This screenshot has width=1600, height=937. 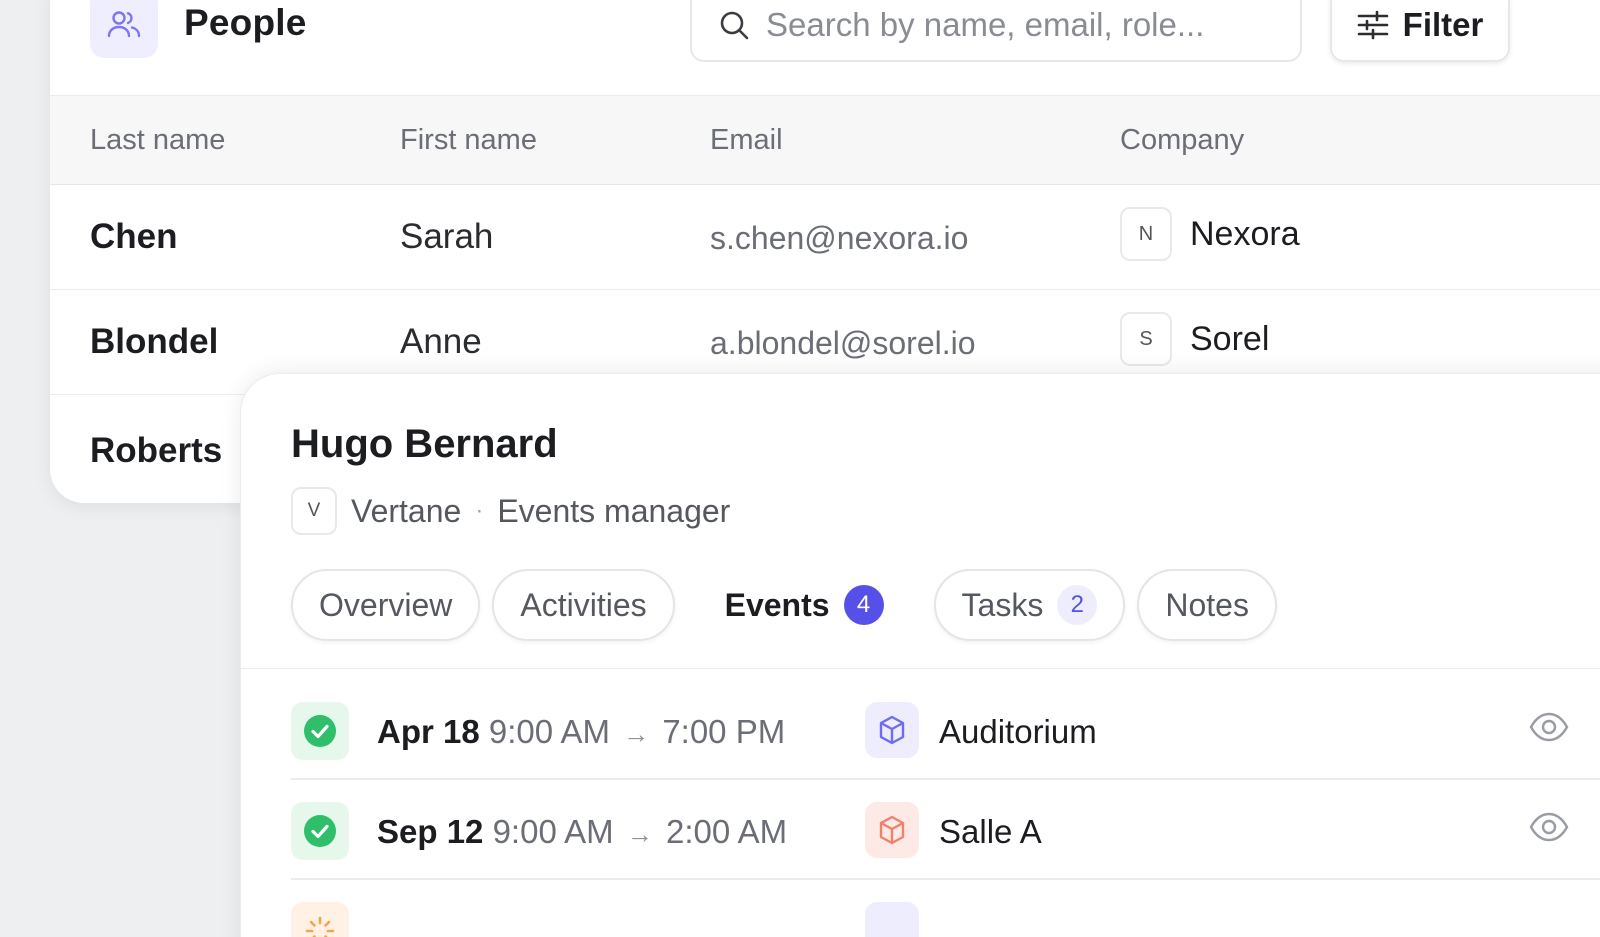 I want to click on search-icon, so click(x=734, y=25).